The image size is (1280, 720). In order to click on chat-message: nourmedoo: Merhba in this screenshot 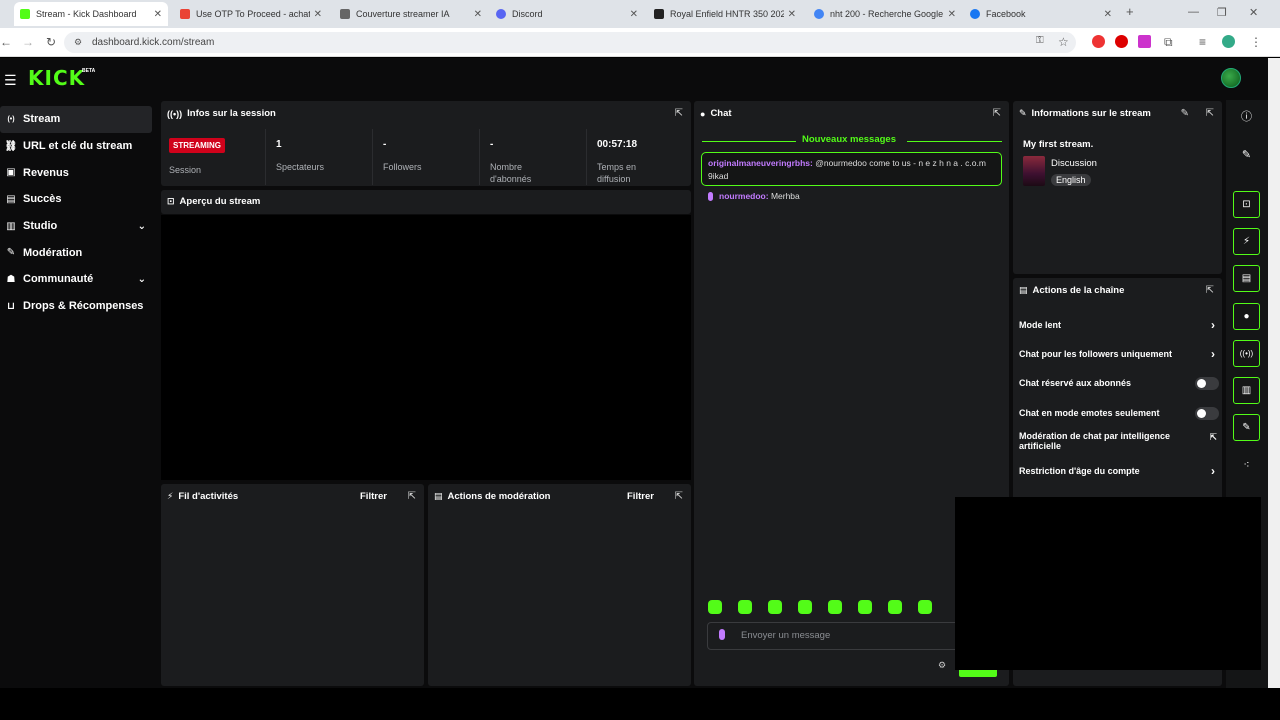, I will do `click(754, 196)`.